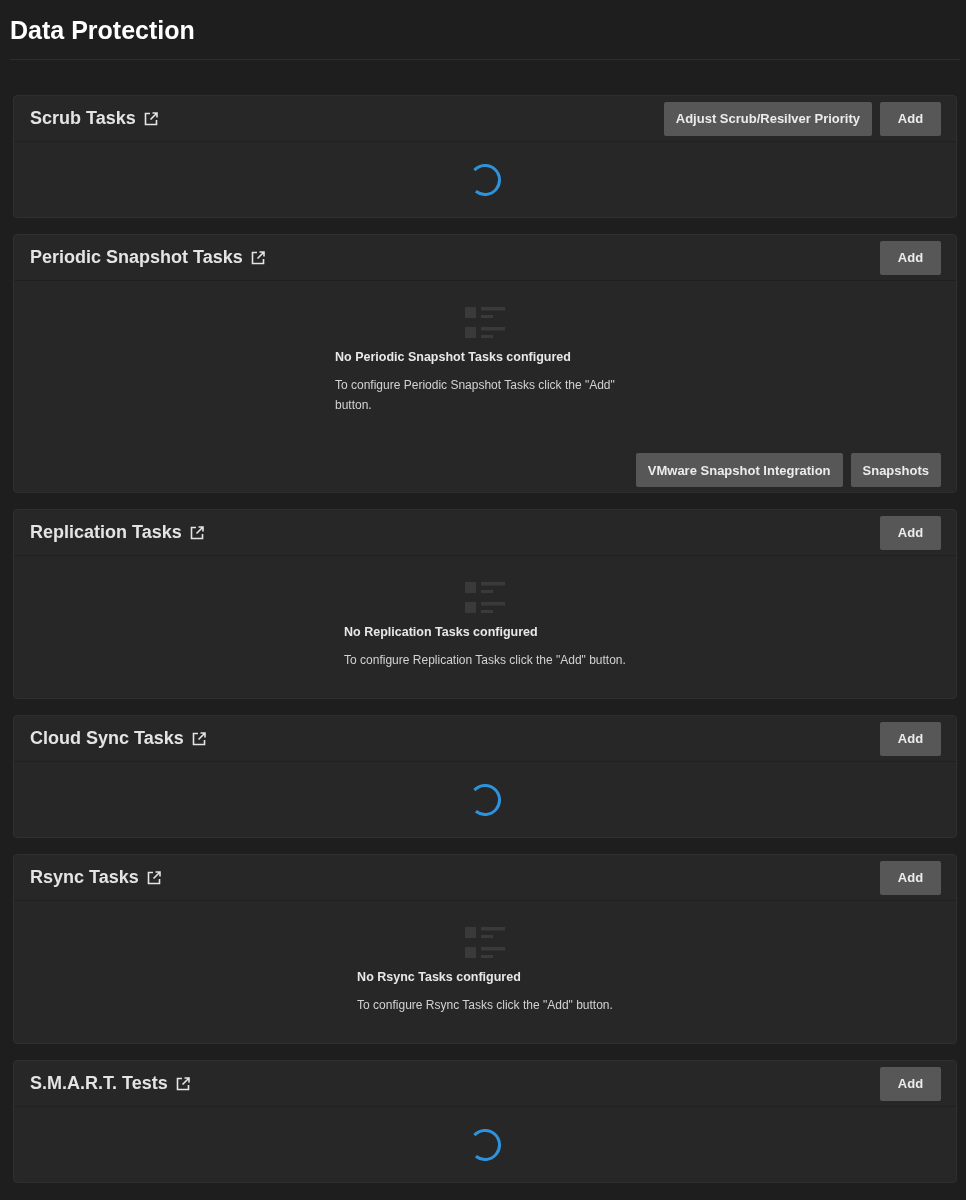  Describe the element at coordinates (485, 1005) in the screenshot. I see `empty-state-message: To configure Rsync Tasks click the "Add" button.` at that location.